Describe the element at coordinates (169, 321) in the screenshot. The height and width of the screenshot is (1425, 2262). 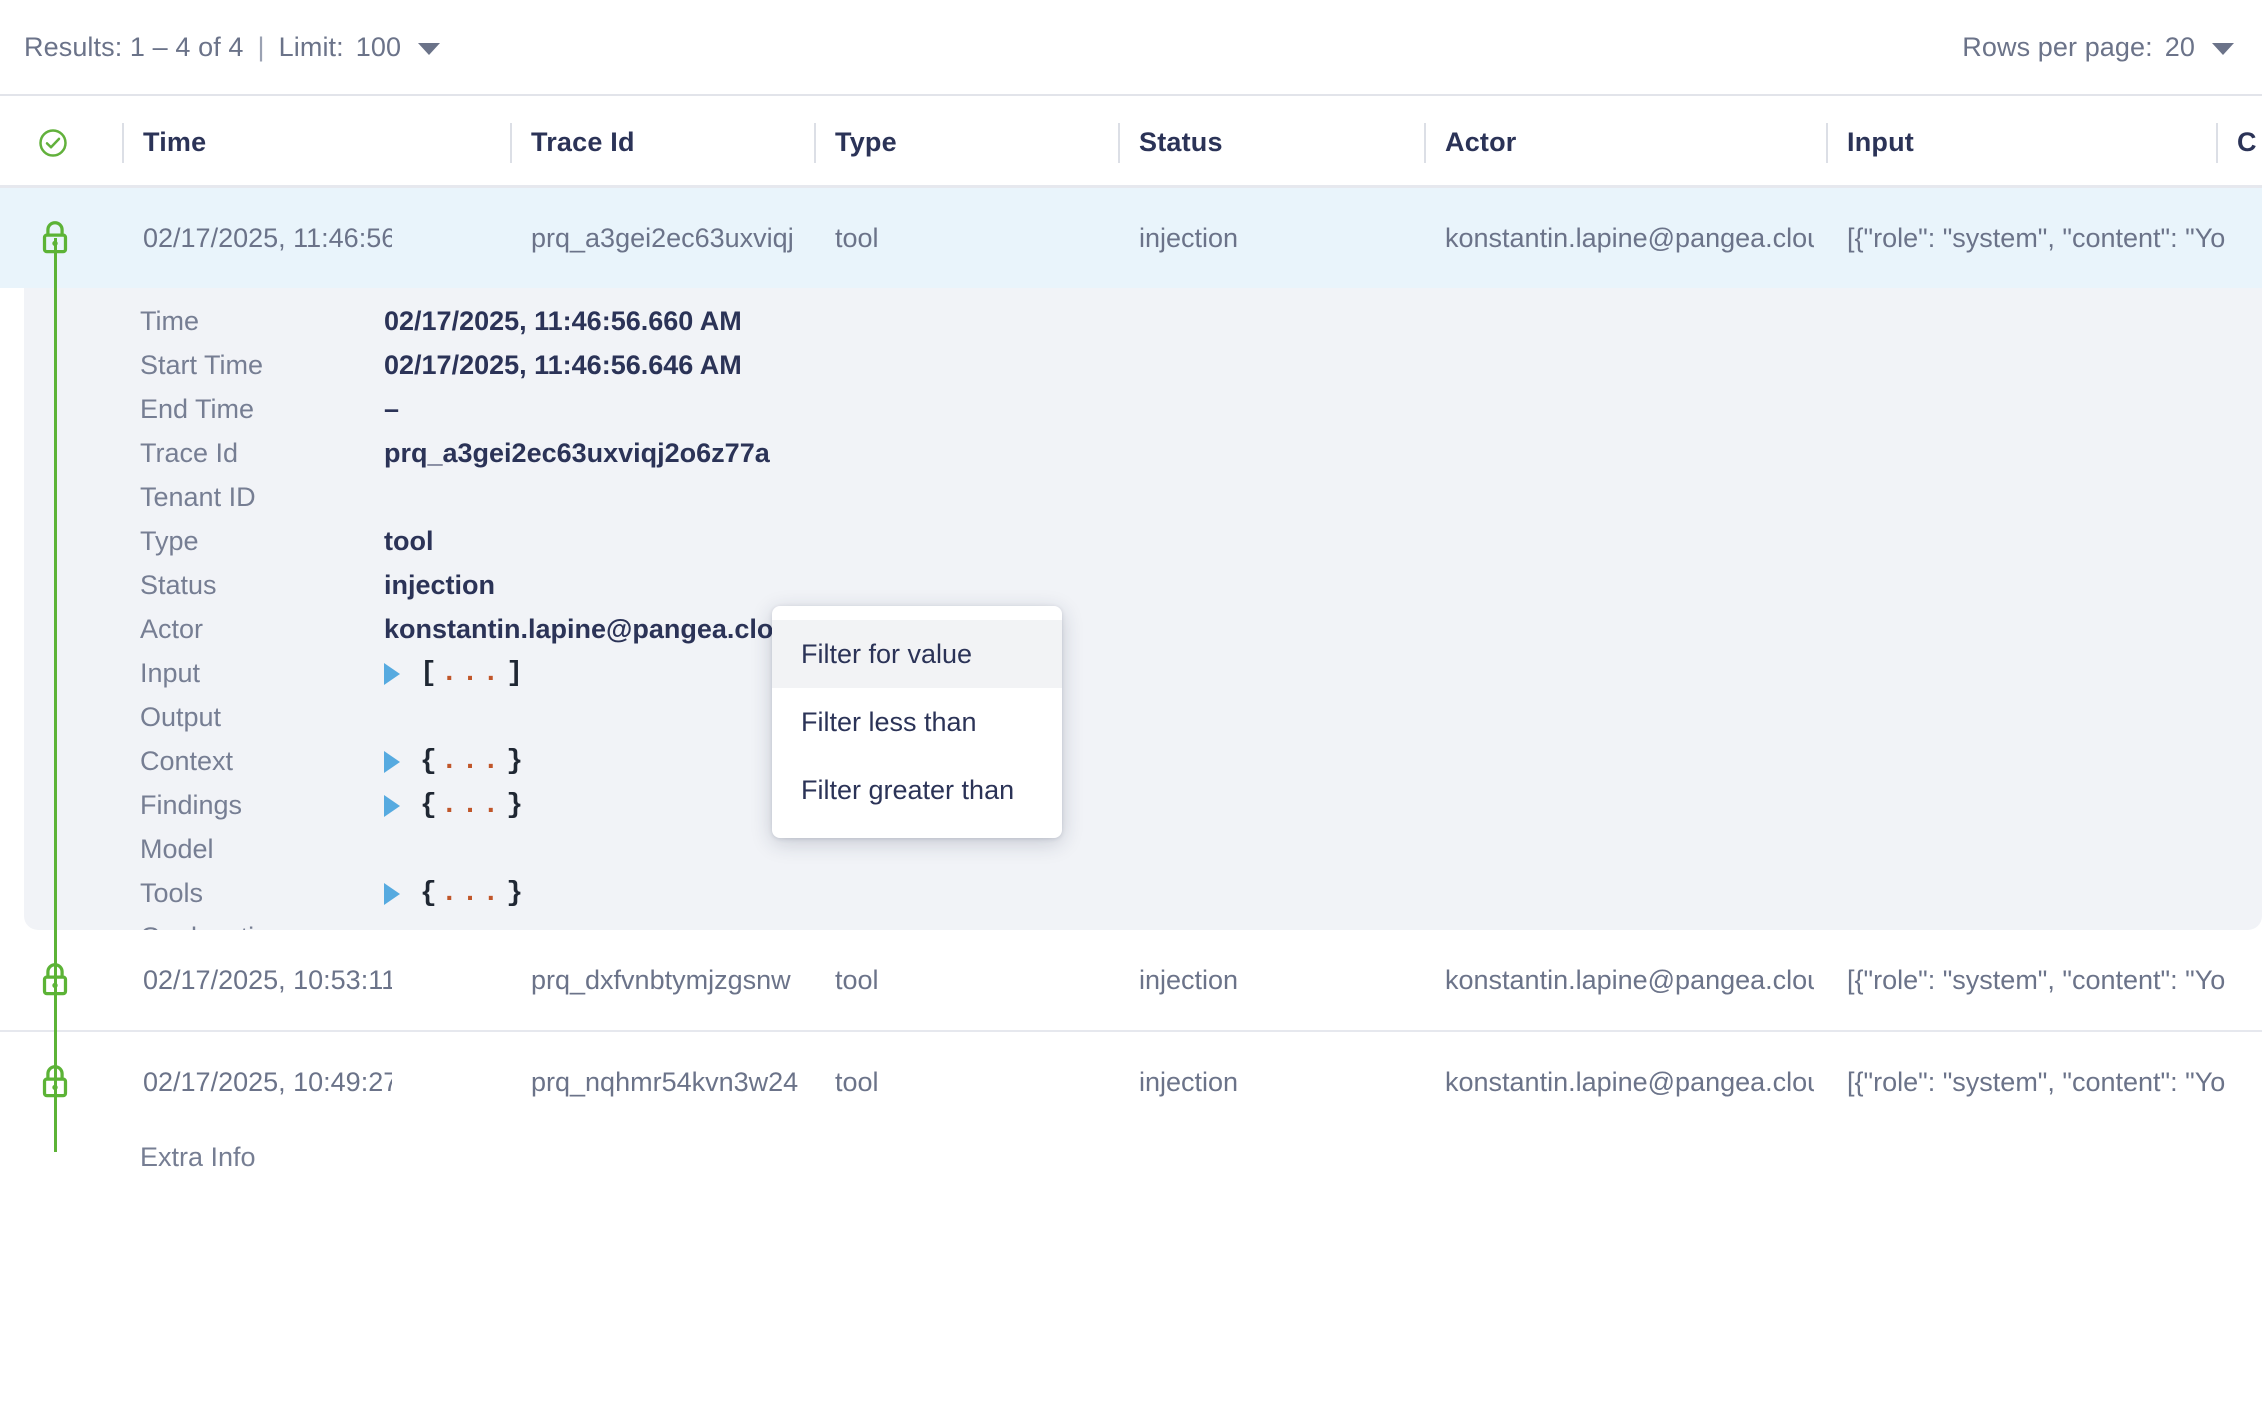
I see `detail-field-label: Time` at that location.